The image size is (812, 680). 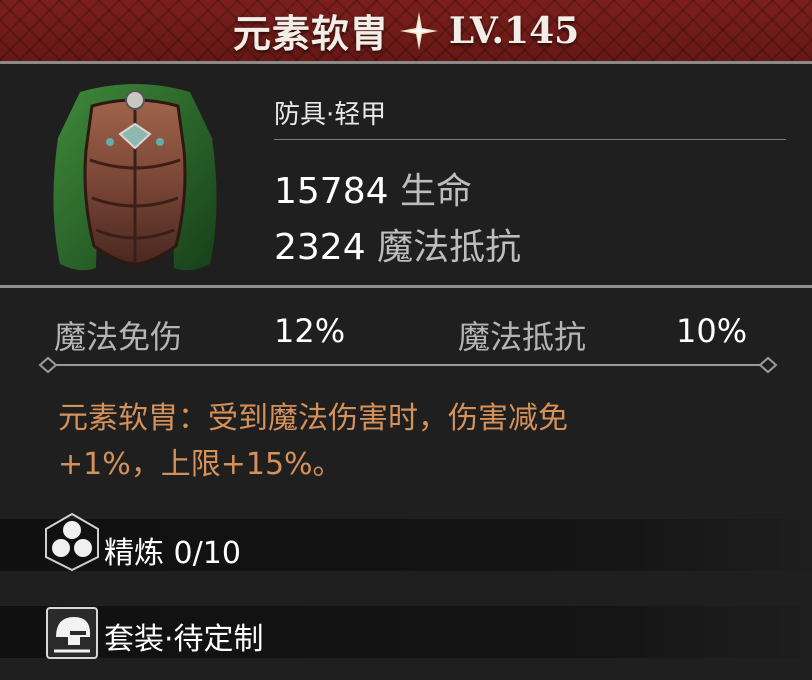 I want to click on primary-stat-magic-resist: 2324 魔法抵抗, so click(x=397, y=244).